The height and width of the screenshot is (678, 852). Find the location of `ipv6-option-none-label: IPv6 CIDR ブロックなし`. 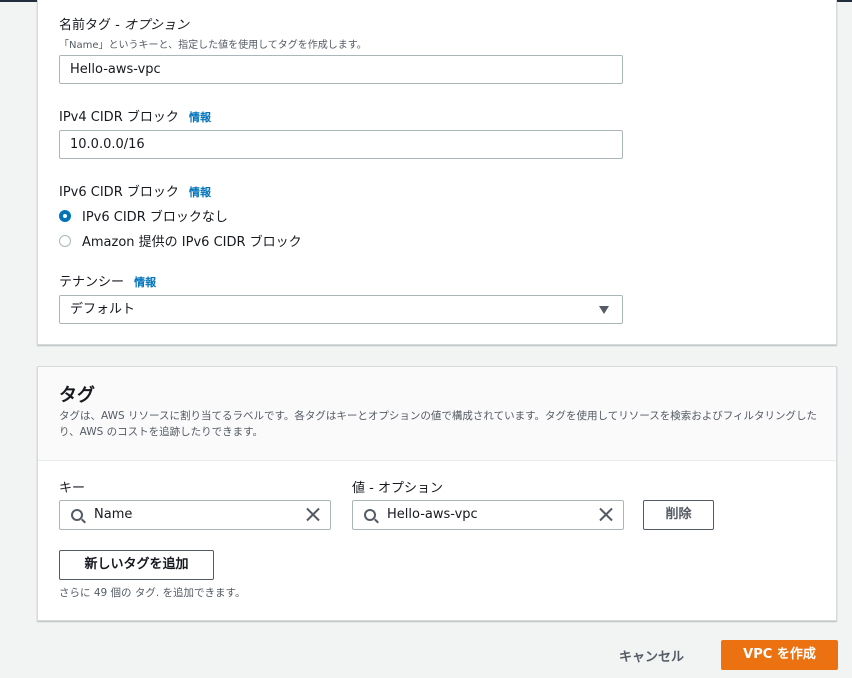

ipv6-option-none-label: IPv6 CIDR ブロックなし is located at coordinates (155, 217).